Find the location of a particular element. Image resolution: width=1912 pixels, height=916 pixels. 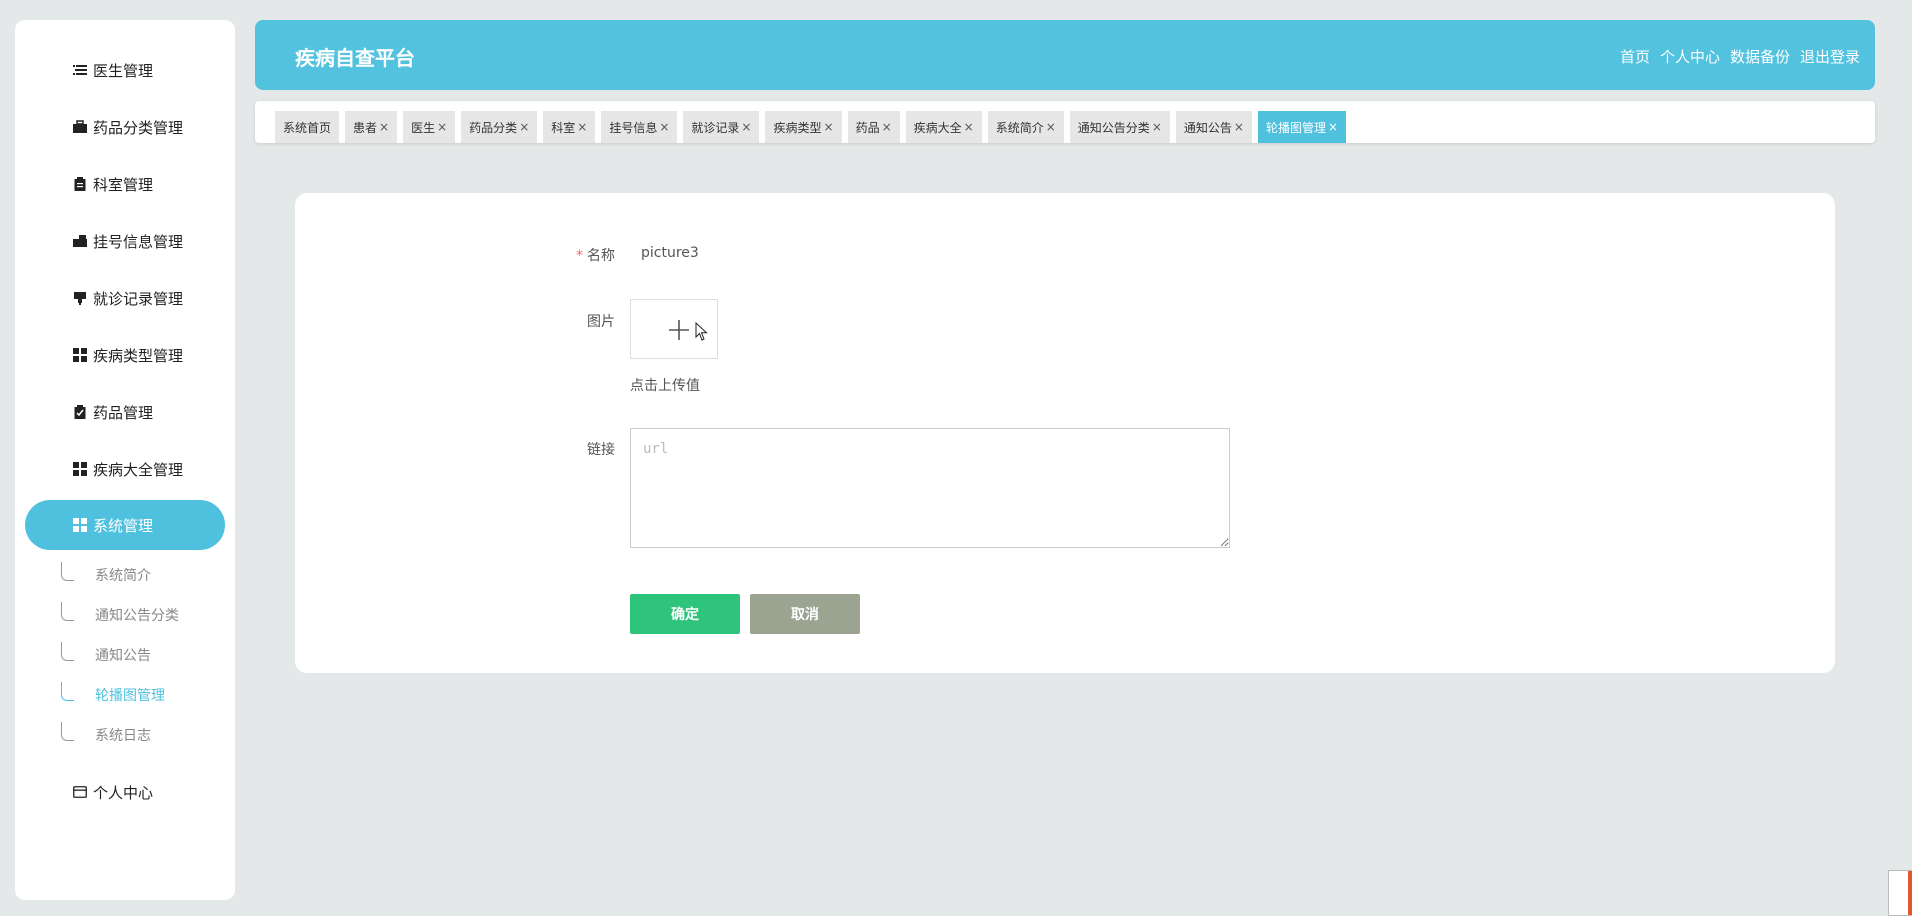

sidebar-item-drug-category: 药品分类管理 is located at coordinates (125, 127).